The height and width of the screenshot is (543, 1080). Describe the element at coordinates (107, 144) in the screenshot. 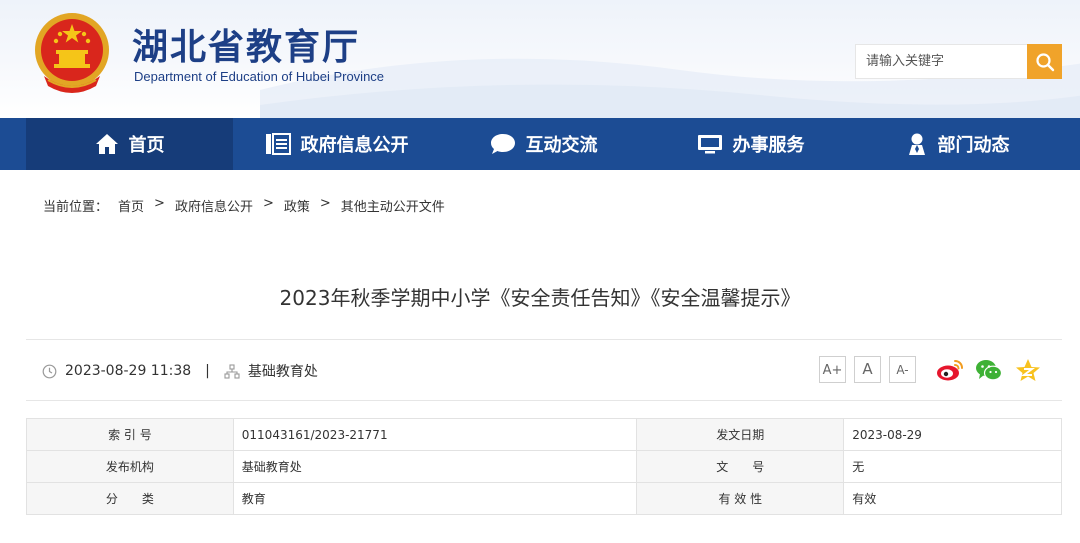

I see `home-icon` at that location.